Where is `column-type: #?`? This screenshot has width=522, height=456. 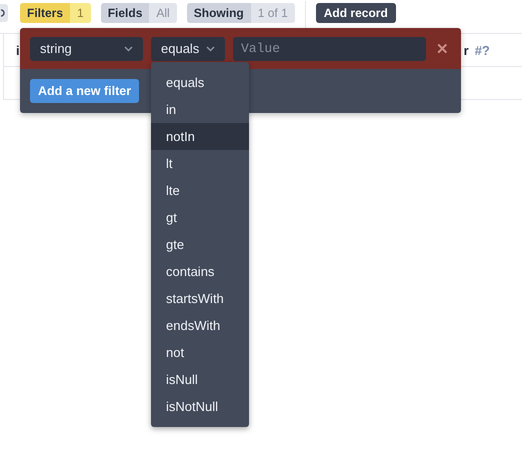 column-type: #? is located at coordinates (482, 50).